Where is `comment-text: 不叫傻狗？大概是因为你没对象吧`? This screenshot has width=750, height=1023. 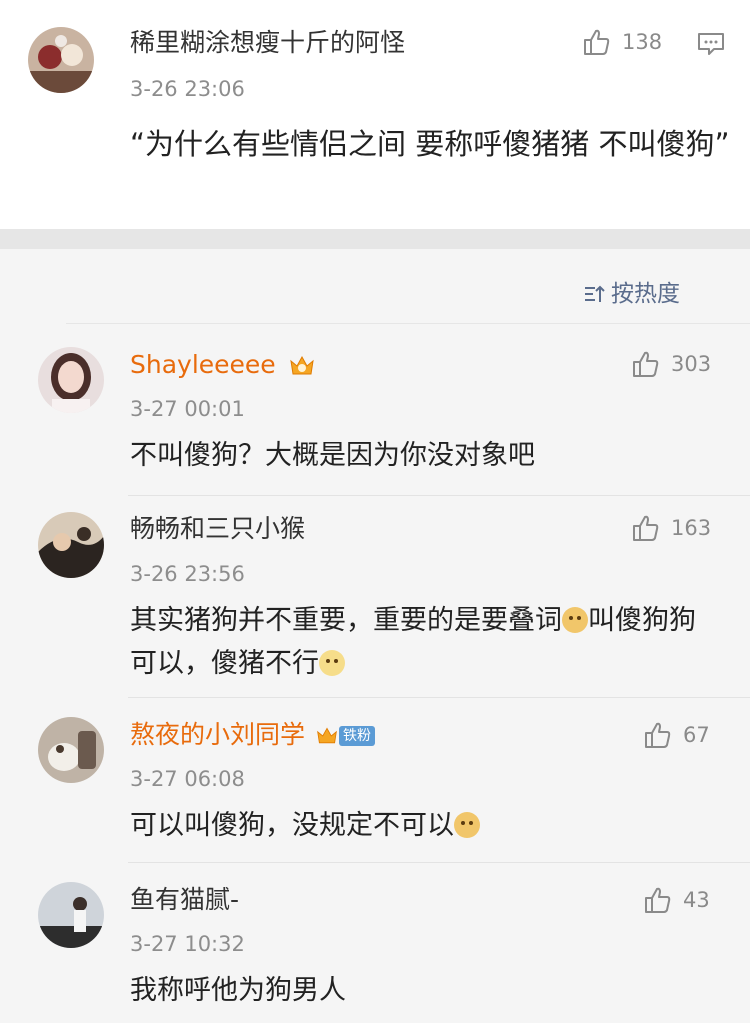
comment-text: 不叫傻狗？大概是因为你没对象吧 is located at coordinates (332, 455).